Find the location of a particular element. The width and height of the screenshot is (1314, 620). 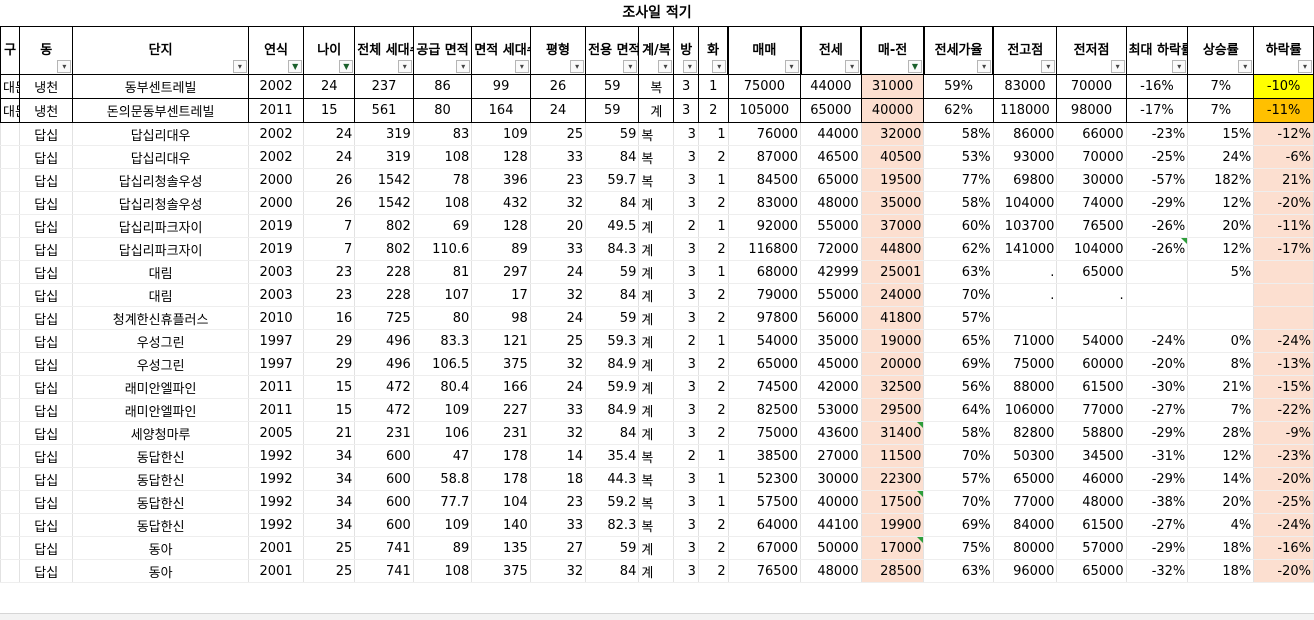

cell: 74500 is located at coordinates (764, 387).